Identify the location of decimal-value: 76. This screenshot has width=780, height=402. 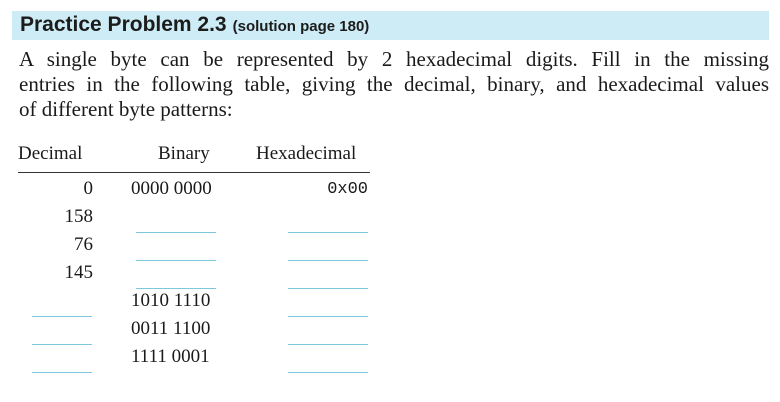
(83, 244).